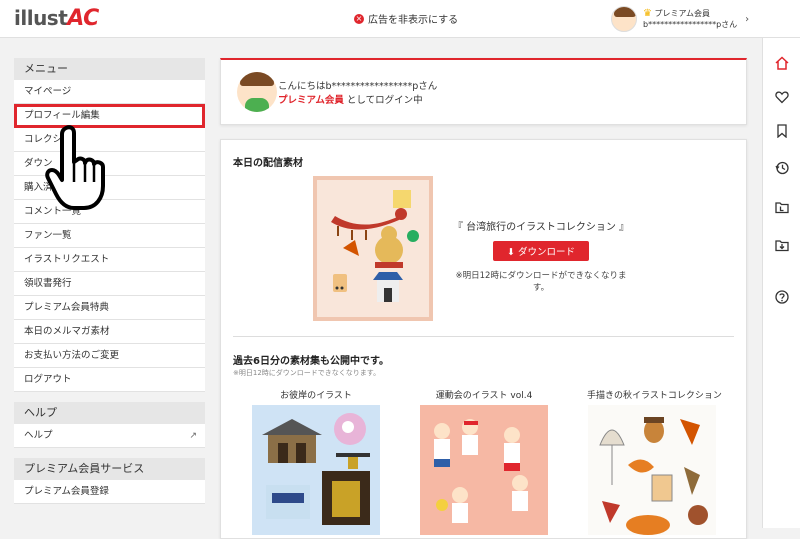 The image size is (800, 539). Describe the element at coordinates (510, 252) in the screenshot. I see `download-icon: ⬇` at that location.